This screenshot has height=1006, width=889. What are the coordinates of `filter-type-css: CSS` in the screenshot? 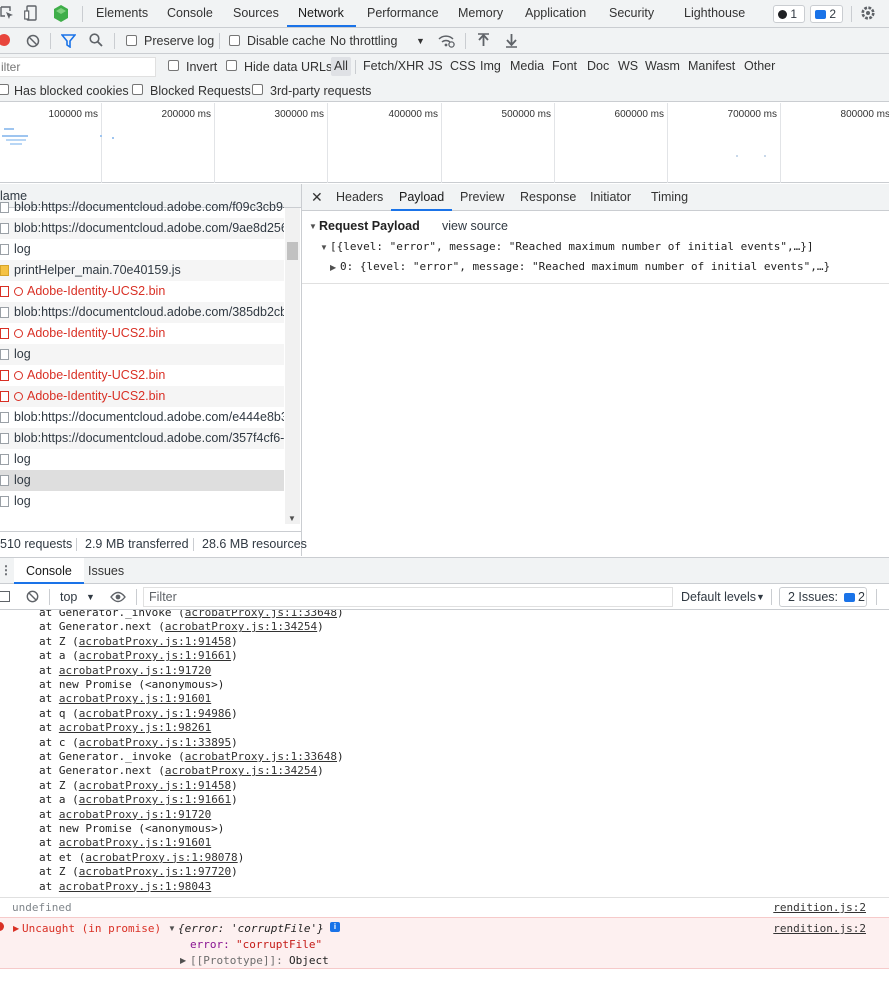 It's located at (463, 66).